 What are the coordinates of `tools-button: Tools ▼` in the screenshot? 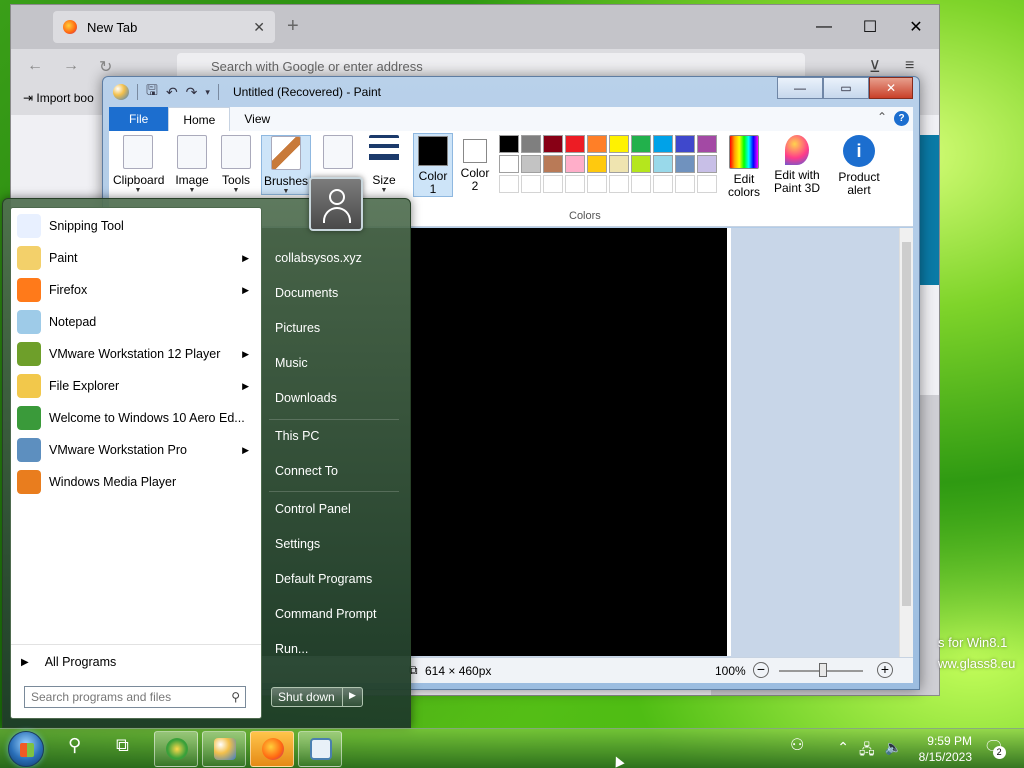 It's located at (236, 164).